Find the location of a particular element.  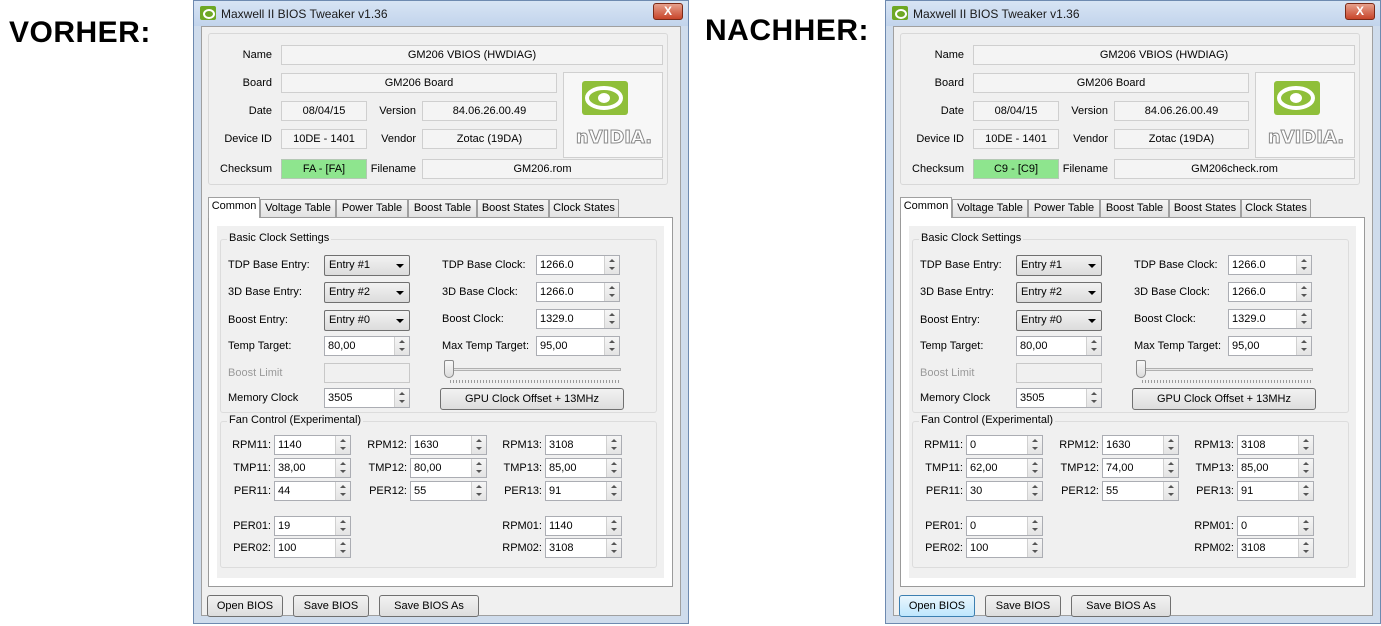

tab-power-table: Power Table is located at coordinates (372, 208).